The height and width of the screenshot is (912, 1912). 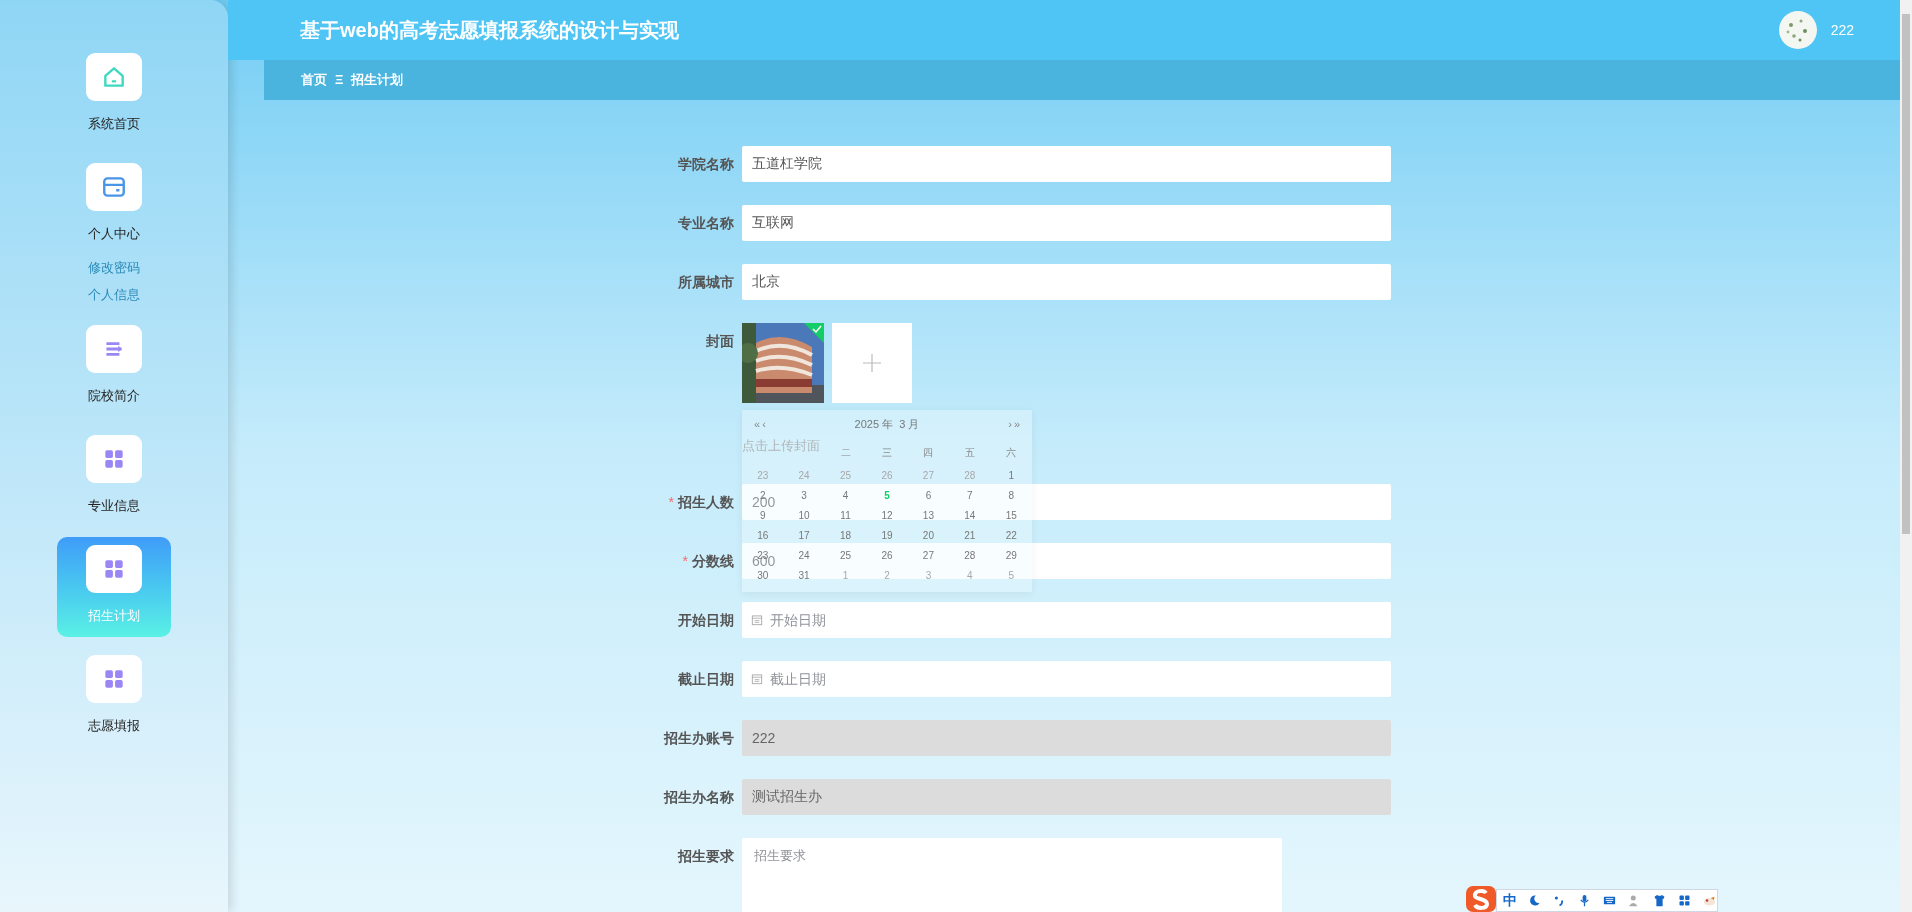 I want to click on sidebar-item: 专业信息, so click(x=114, y=477).